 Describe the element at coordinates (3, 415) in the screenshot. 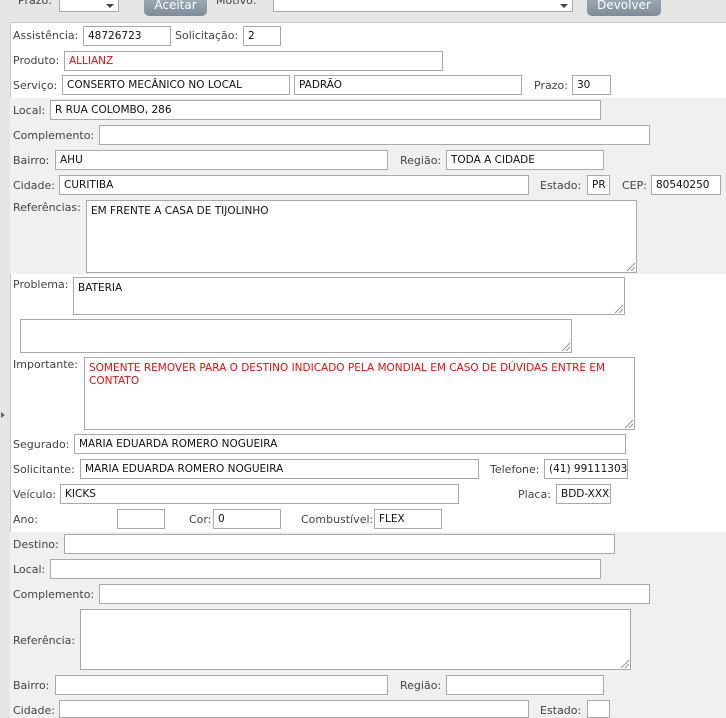

I see `chevron-right-icon` at that location.